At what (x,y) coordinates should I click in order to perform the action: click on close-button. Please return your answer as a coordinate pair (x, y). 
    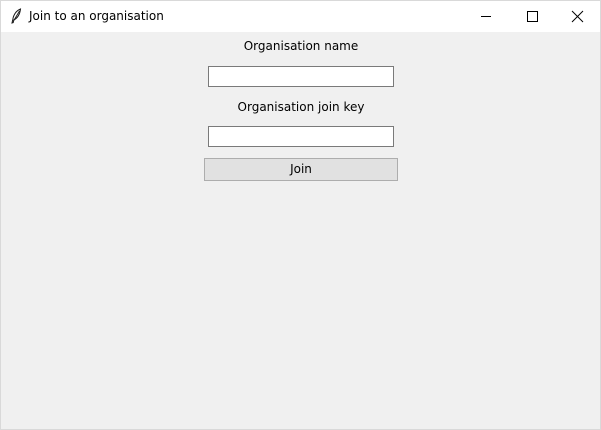
    Looking at the image, I should click on (577, 16).